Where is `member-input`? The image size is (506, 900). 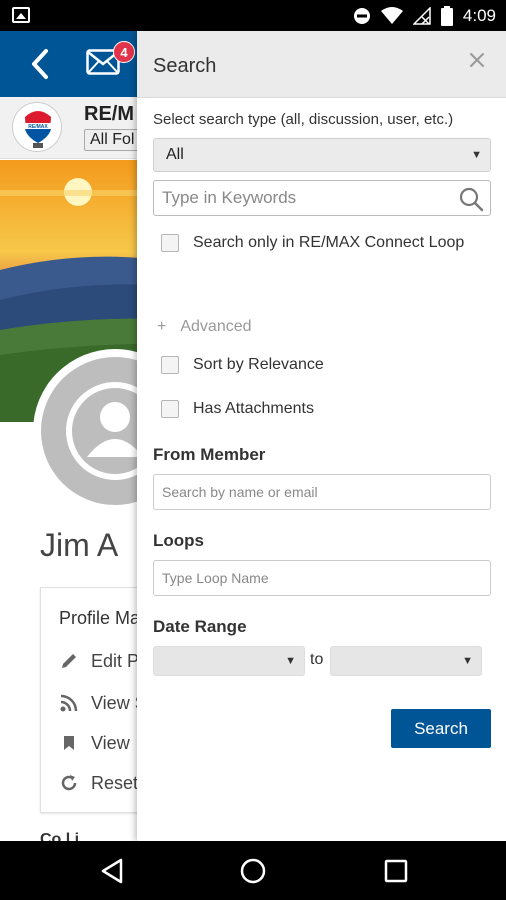 member-input is located at coordinates (322, 492).